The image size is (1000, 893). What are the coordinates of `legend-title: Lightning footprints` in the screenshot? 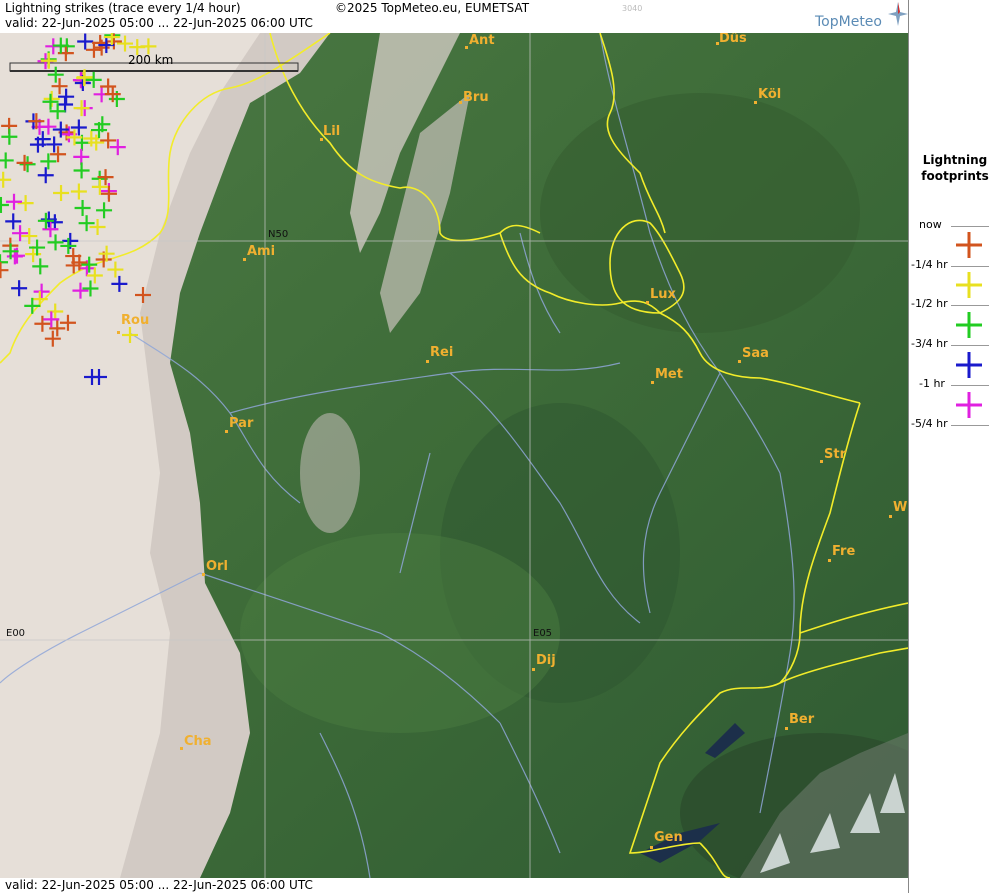 It's located at (954, 168).